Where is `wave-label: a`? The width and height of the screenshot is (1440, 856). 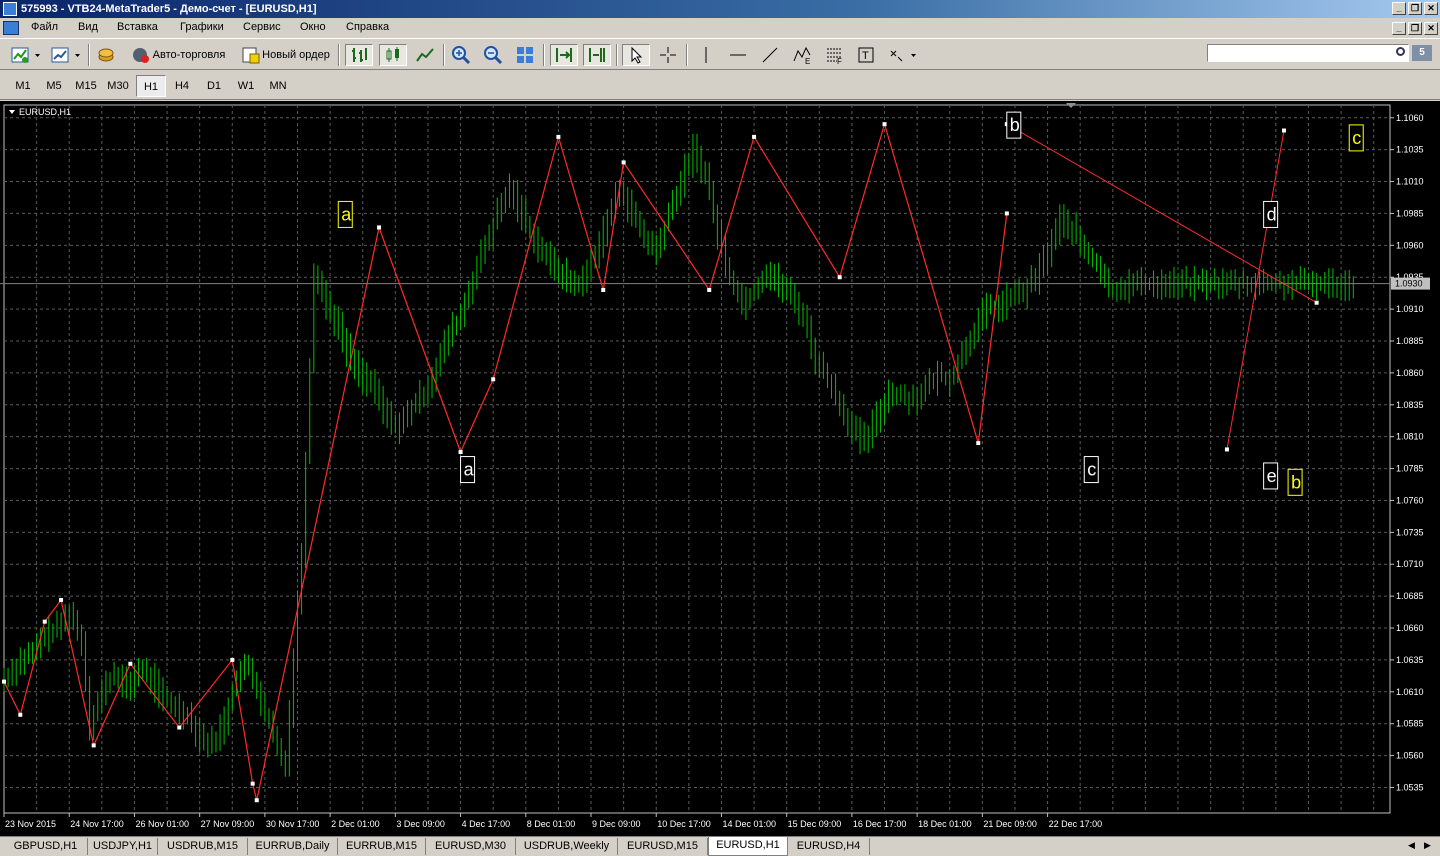 wave-label: a is located at coordinates (469, 470).